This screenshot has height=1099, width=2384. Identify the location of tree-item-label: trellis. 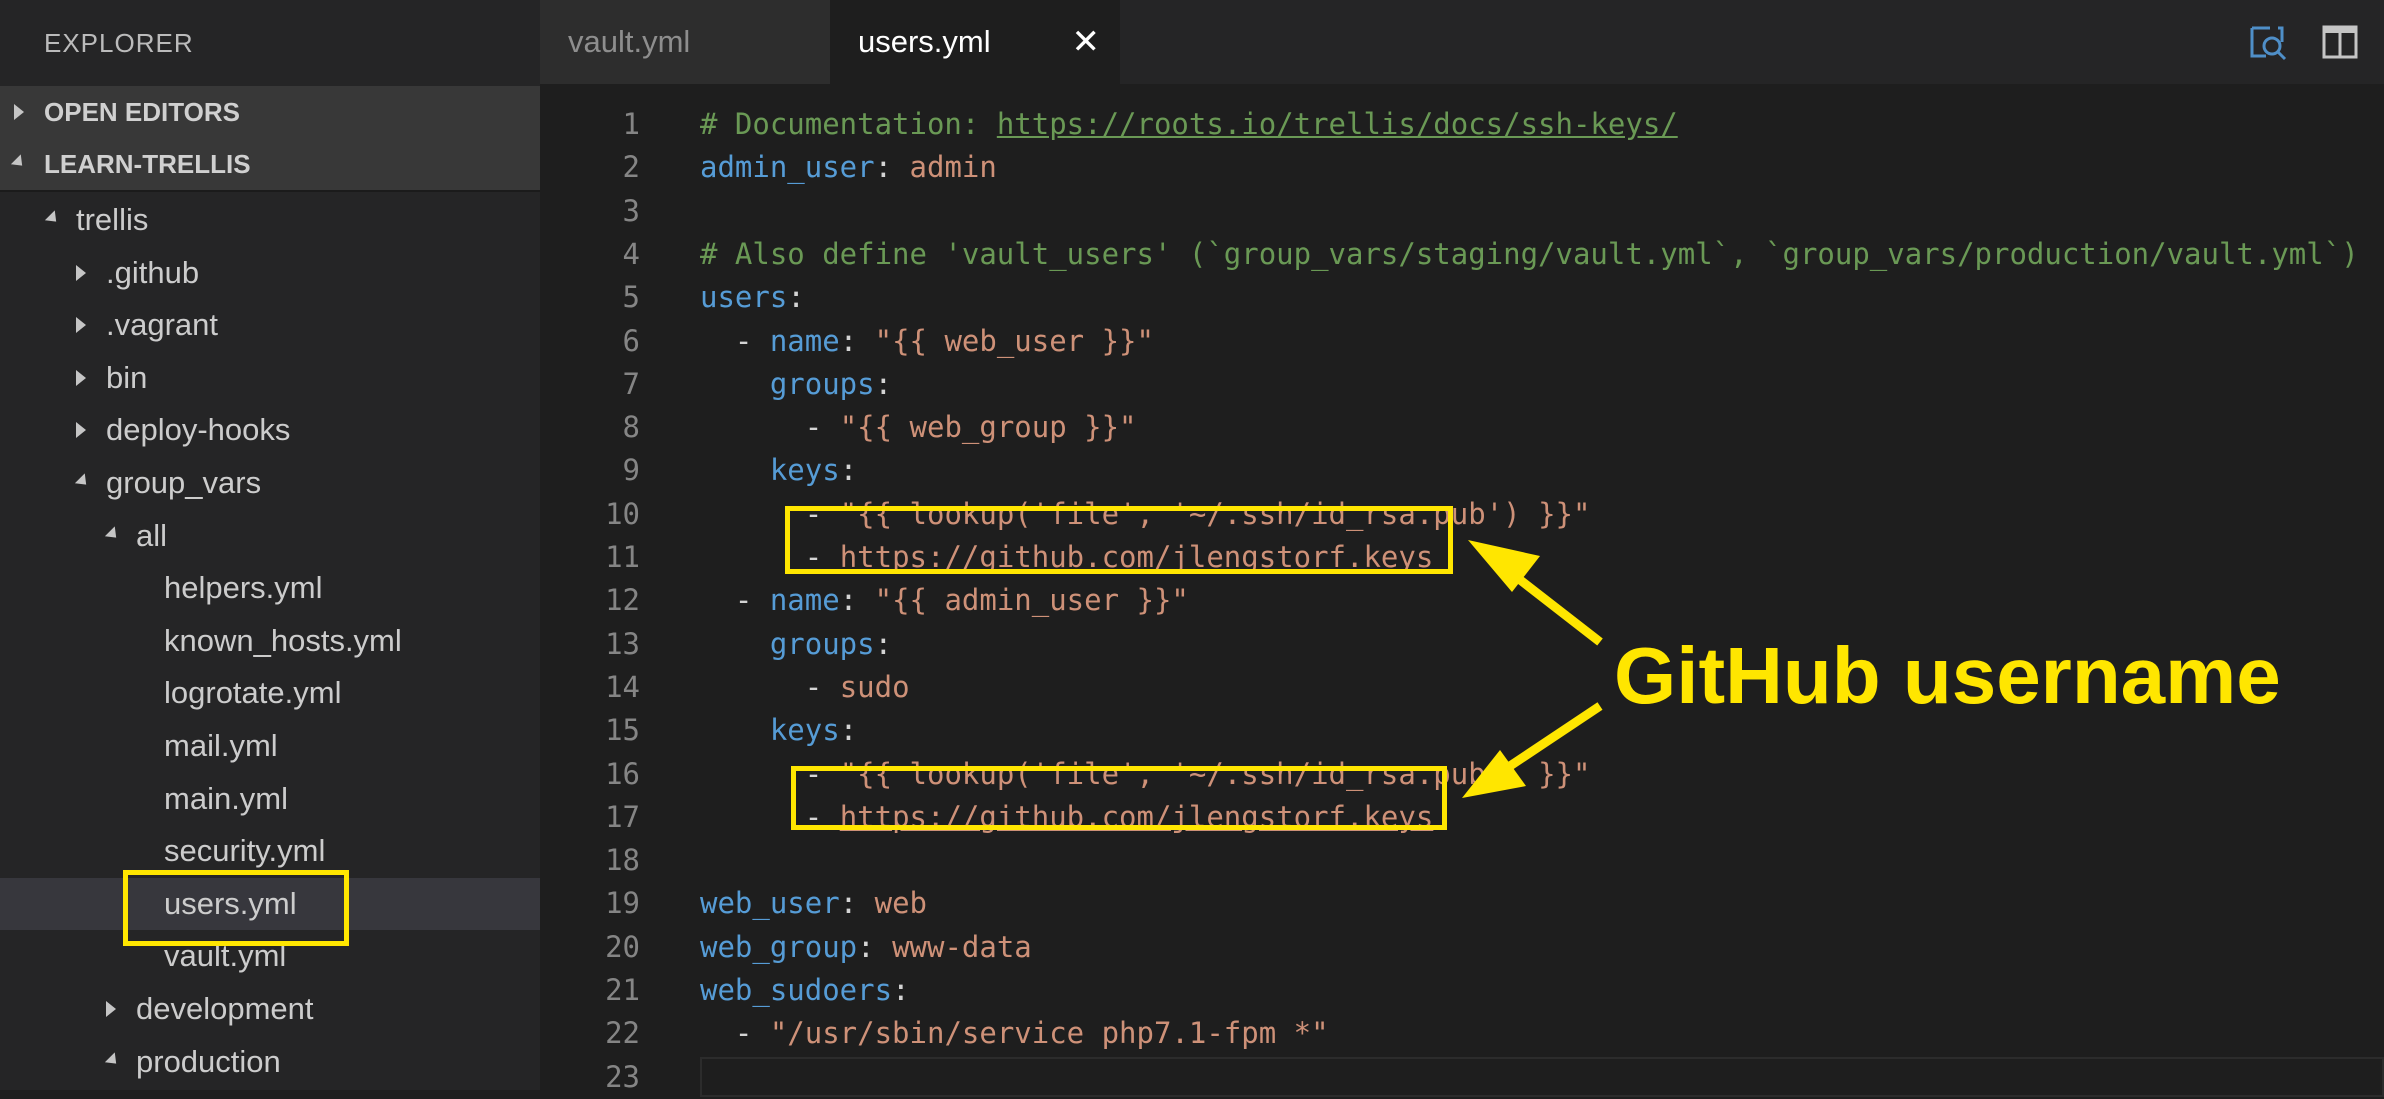
(112, 219).